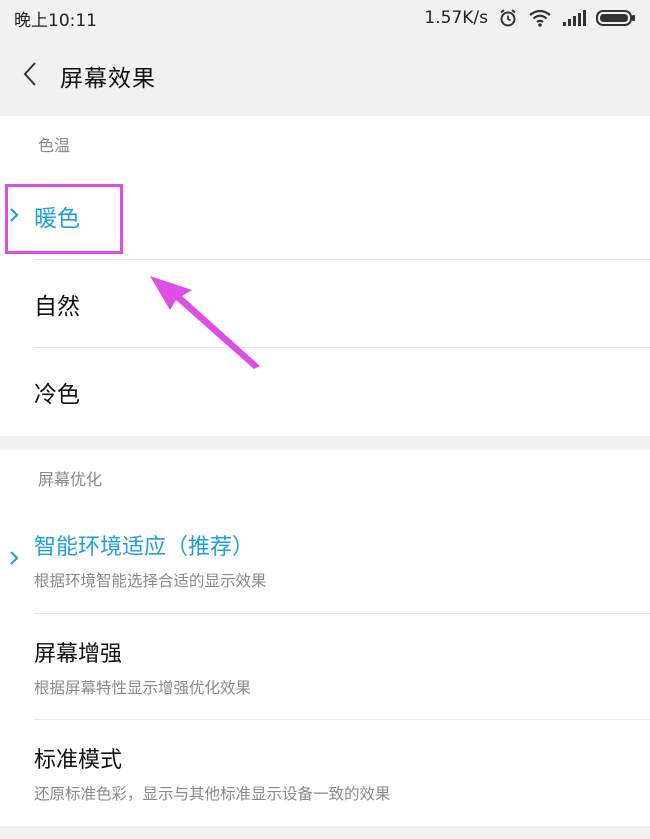 Image resolution: width=650 pixels, height=839 pixels. What do you see at coordinates (70, 479) in the screenshot?
I see `section-header-screen-optimization: 屏幕优化` at bounding box center [70, 479].